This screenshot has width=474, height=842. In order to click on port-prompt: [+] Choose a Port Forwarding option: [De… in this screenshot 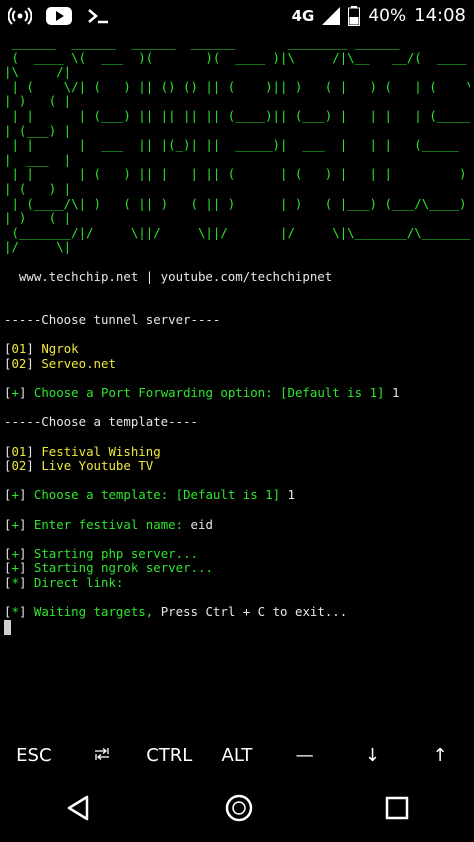, I will do `click(202, 393)`.